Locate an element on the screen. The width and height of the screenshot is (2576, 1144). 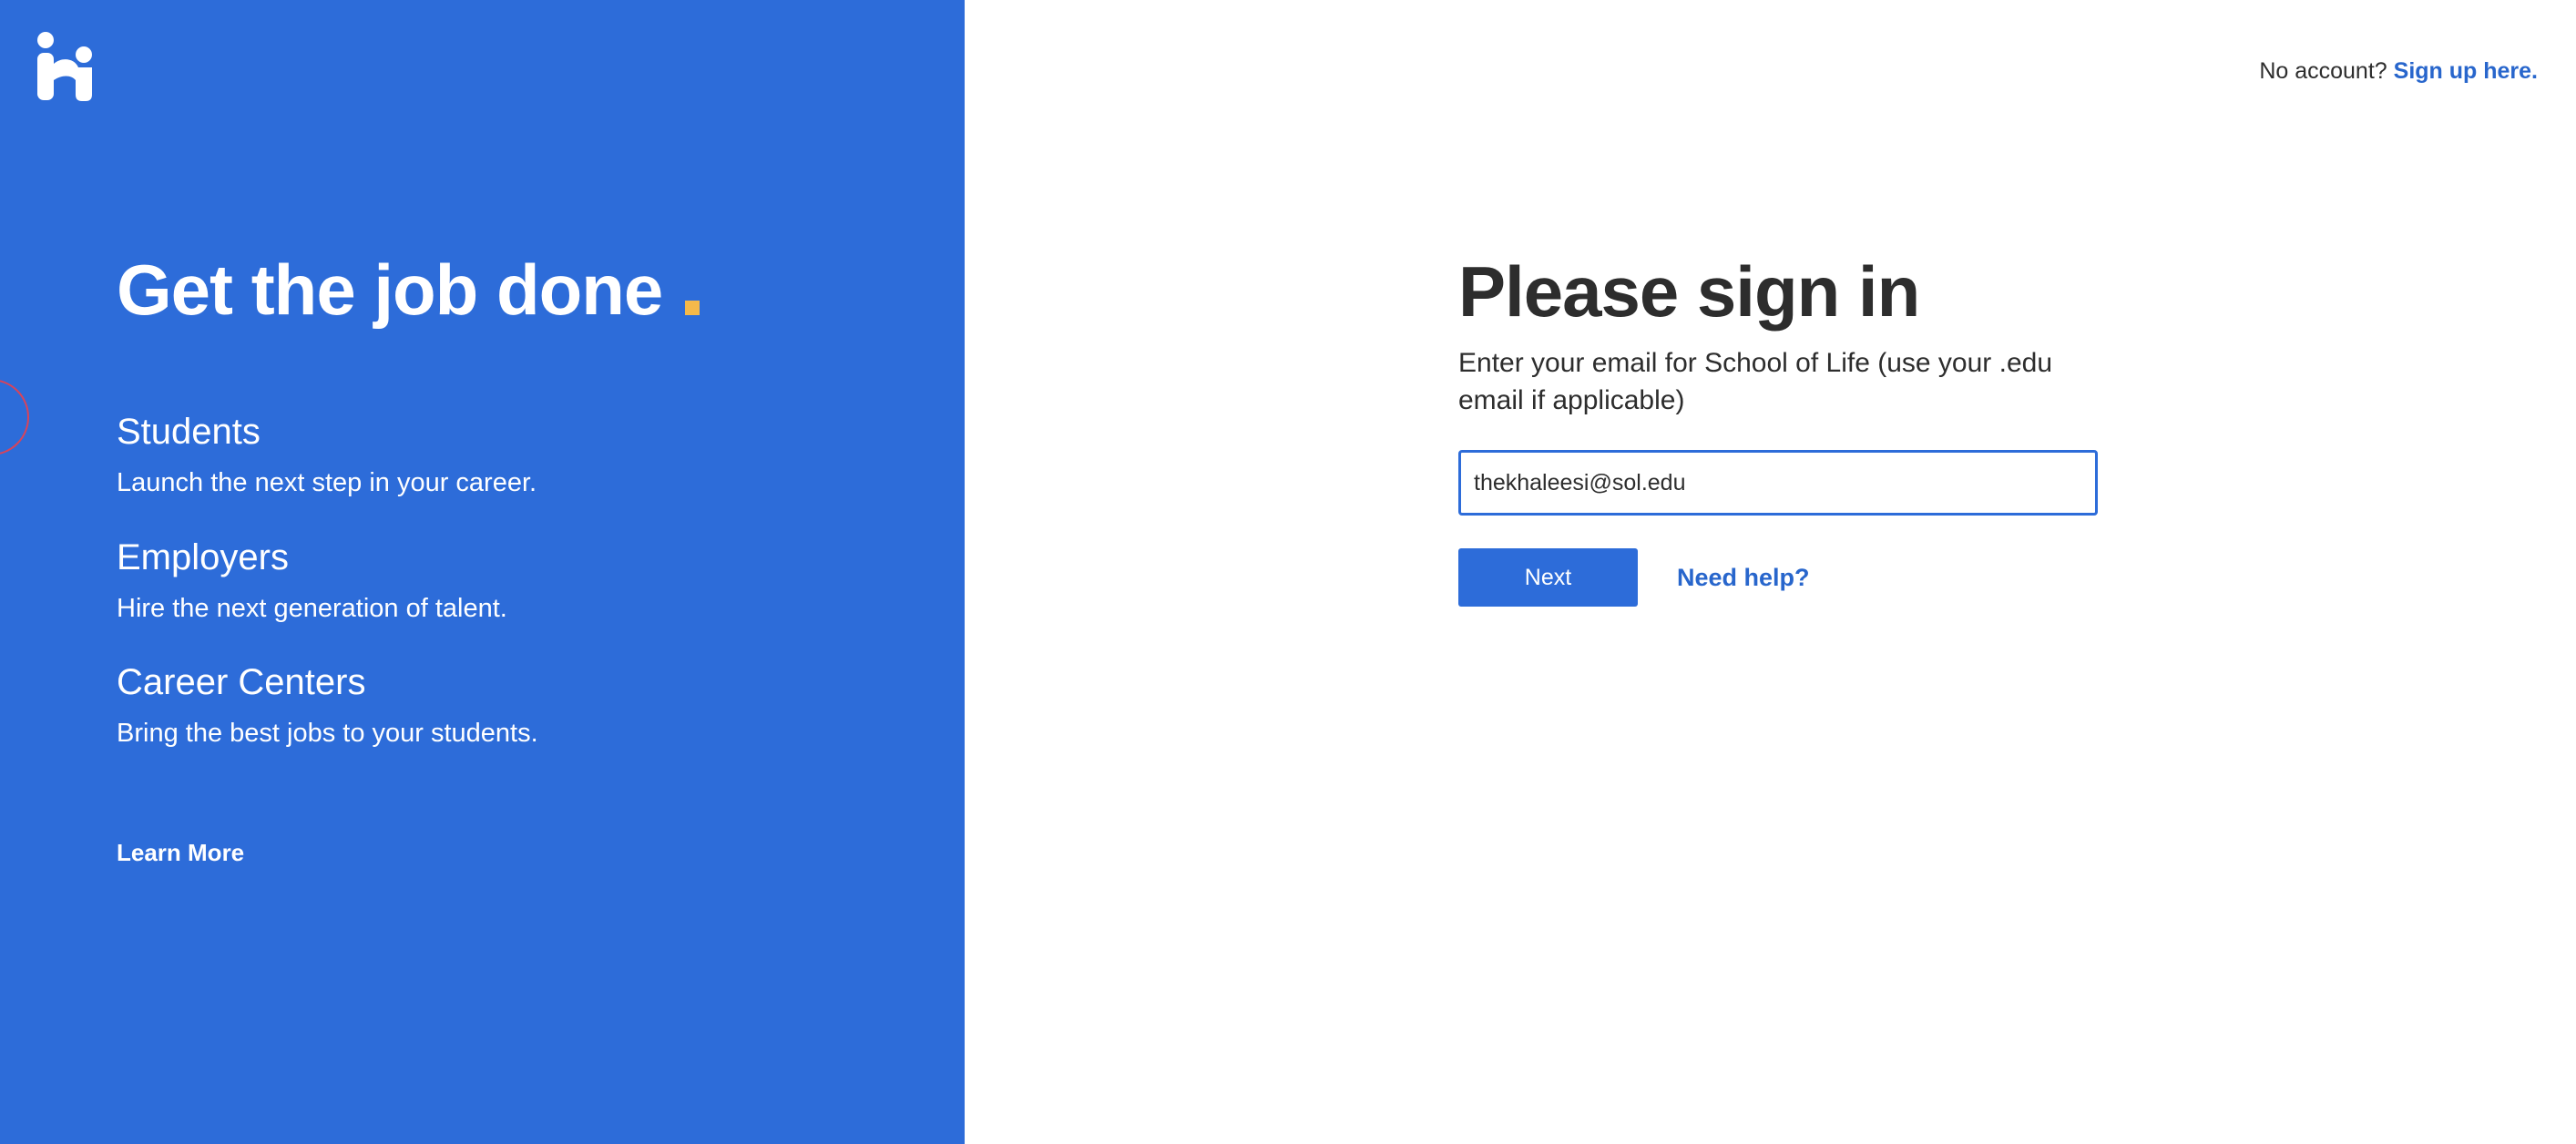
signup-prompt: No account? Sign up here. is located at coordinates (2398, 71).